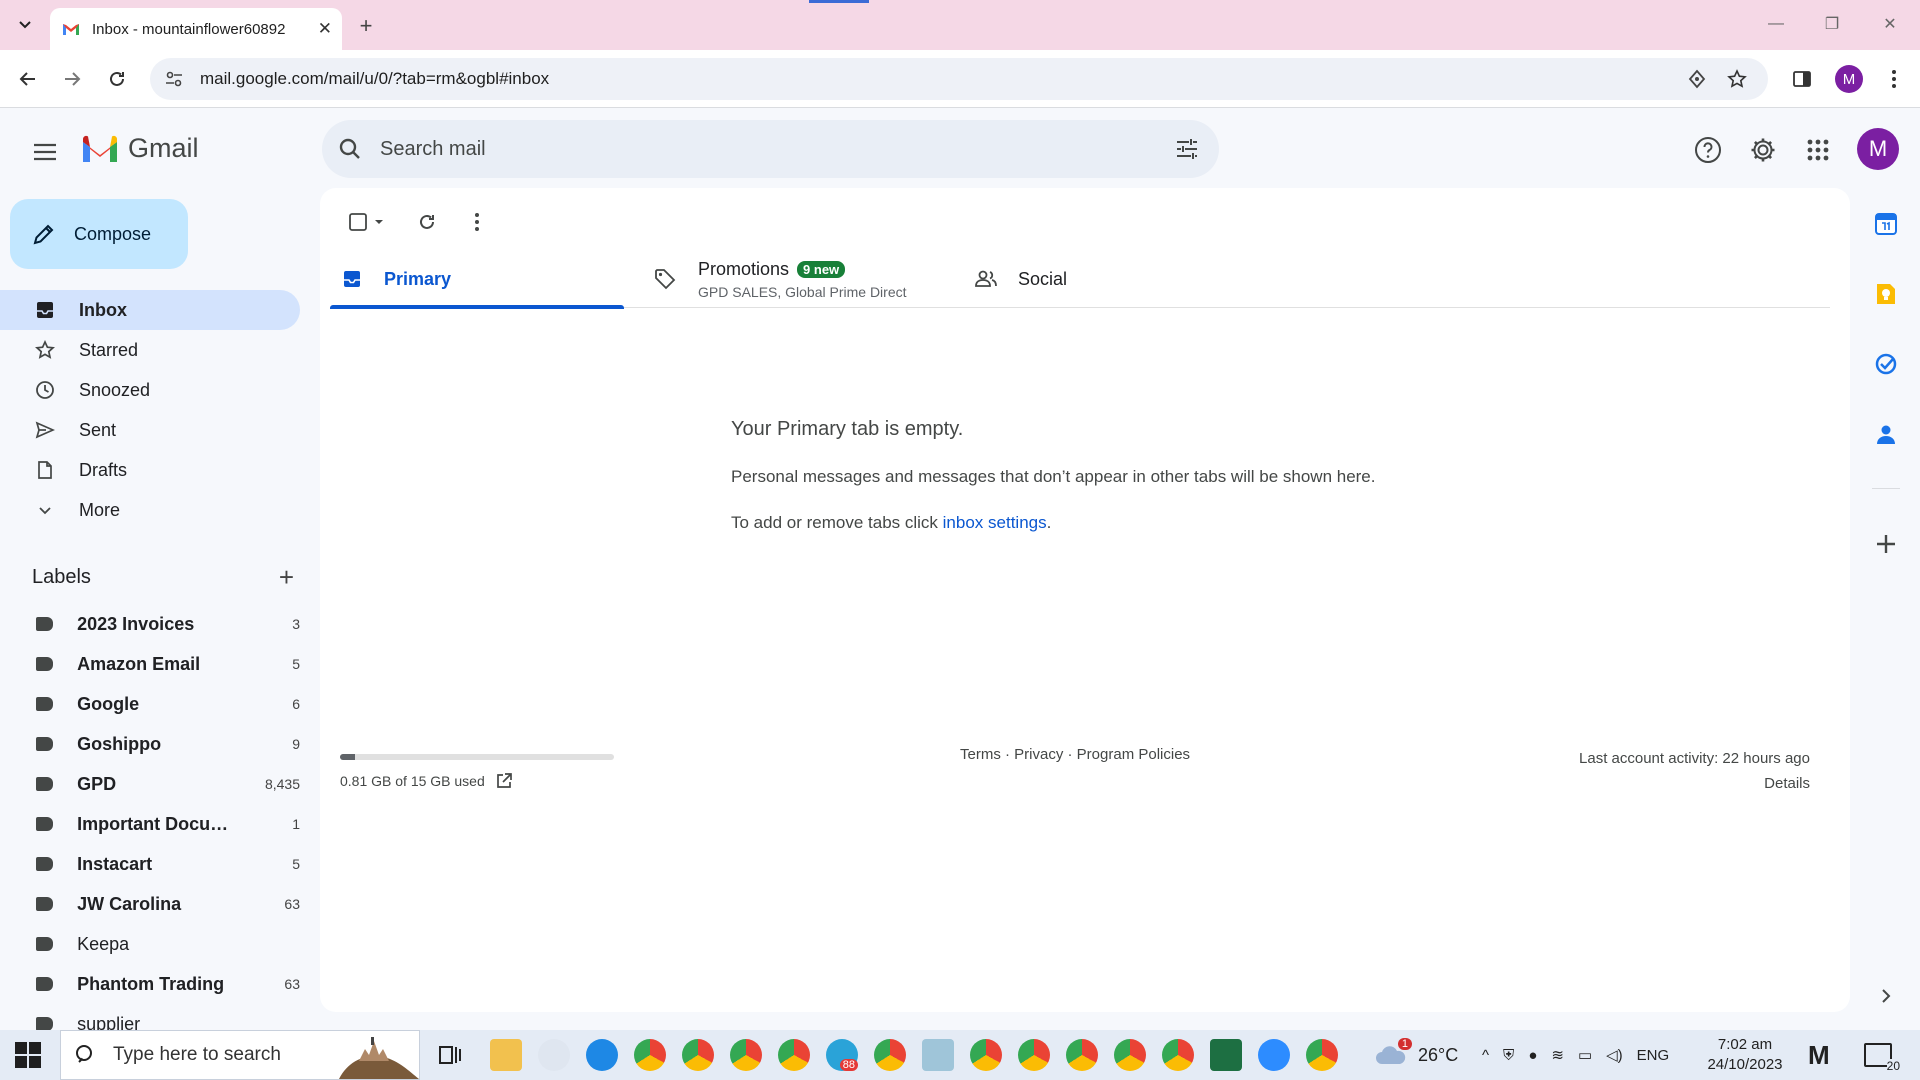 This screenshot has height=1080, width=1920. What do you see at coordinates (28, 79) in the screenshot?
I see `back-button` at bounding box center [28, 79].